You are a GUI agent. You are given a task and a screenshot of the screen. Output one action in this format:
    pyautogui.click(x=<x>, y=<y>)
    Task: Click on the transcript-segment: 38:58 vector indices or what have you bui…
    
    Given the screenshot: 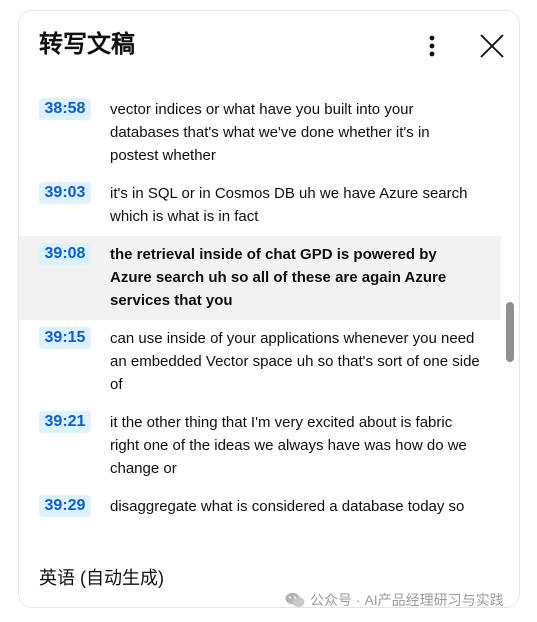 What is the action you would take?
    pyautogui.click(x=260, y=133)
    